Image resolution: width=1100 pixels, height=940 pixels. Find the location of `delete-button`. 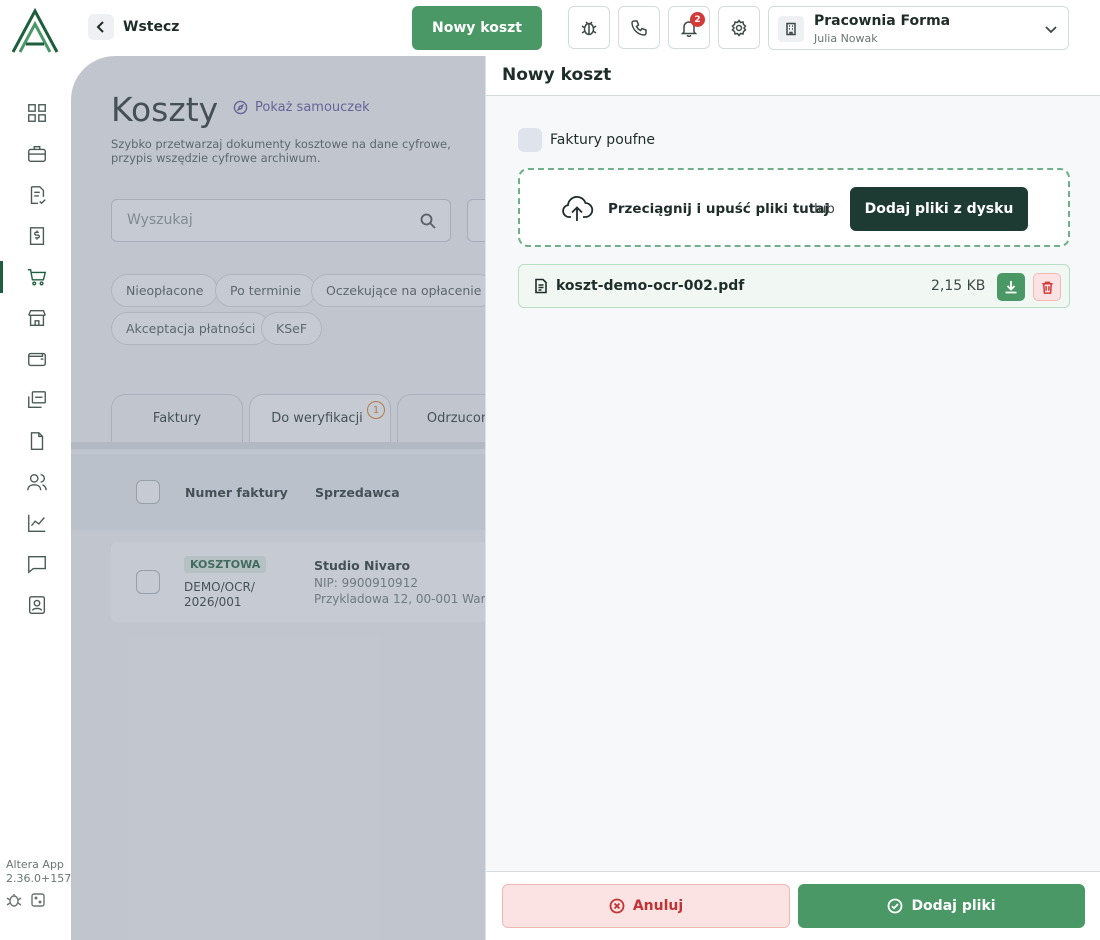

delete-button is located at coordinates (1047, 287).